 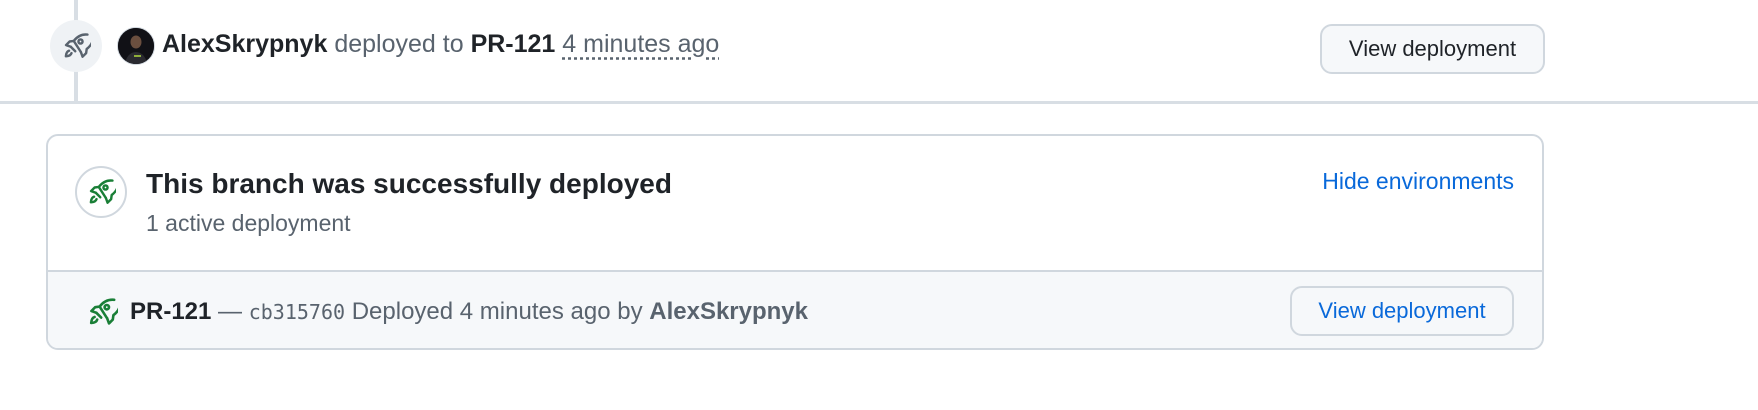 What do you see at coordinates (879, 102) in the screenshot?
I see `timeline-divider` at bounding box center [879, 102].